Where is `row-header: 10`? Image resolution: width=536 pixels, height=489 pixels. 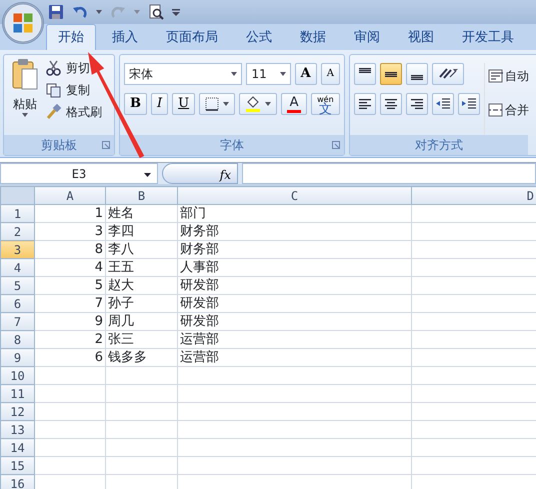
row-header: 10 is located at coordinates (17, 375).